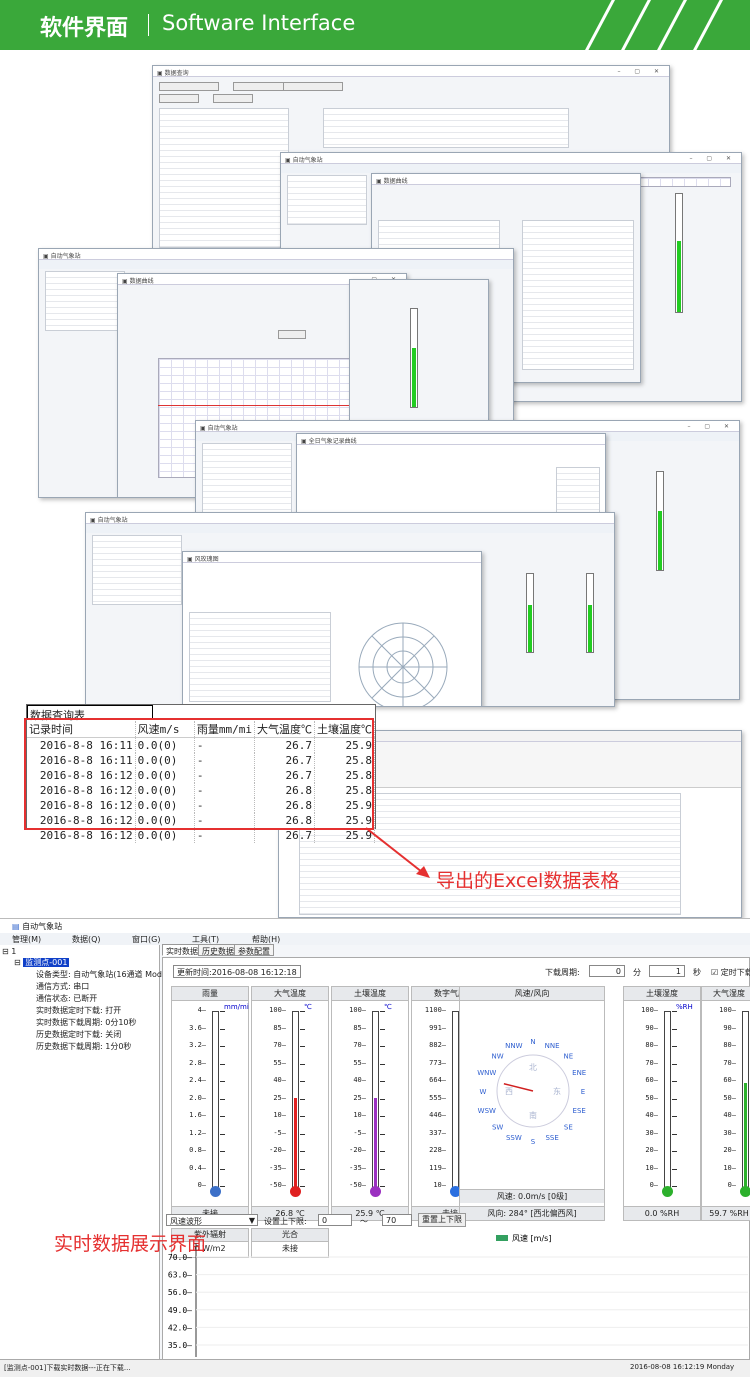 Image resolution: width=750 pixels, height=1377 pixels. I want to click on tick-label: 30–, so click(651, 1132).